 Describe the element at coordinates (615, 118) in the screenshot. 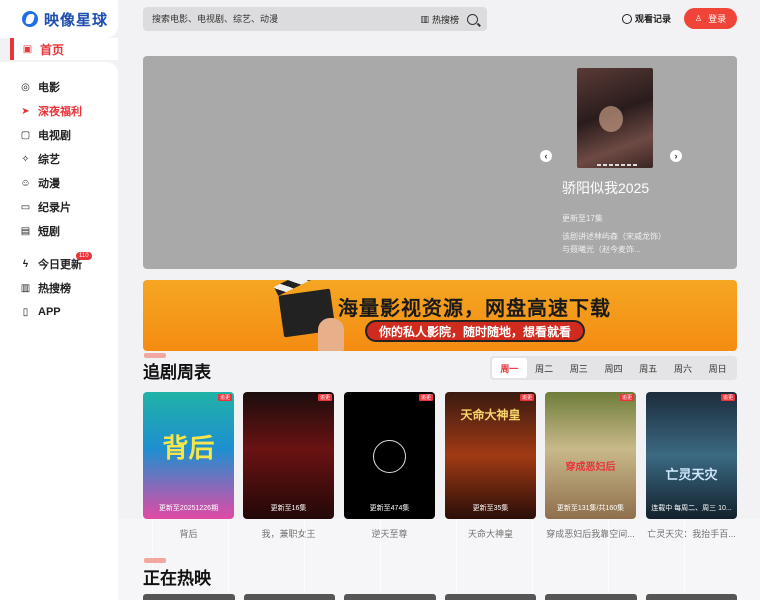

I see `hero-poster` at that location.